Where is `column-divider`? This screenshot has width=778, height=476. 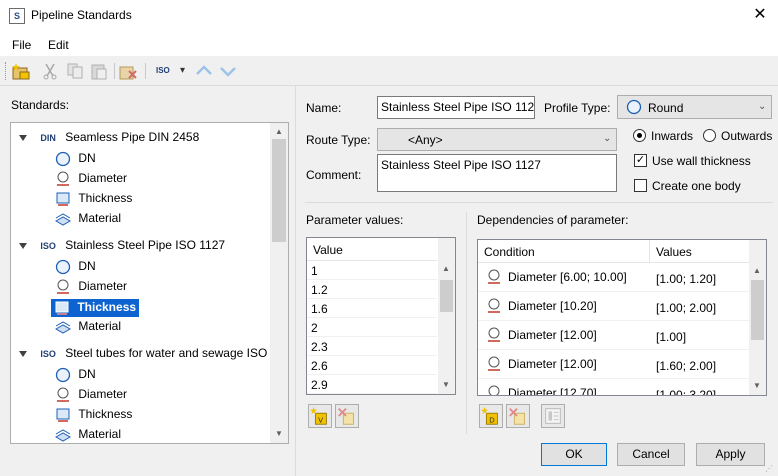 column-divider is located at coordinates (649, 251).